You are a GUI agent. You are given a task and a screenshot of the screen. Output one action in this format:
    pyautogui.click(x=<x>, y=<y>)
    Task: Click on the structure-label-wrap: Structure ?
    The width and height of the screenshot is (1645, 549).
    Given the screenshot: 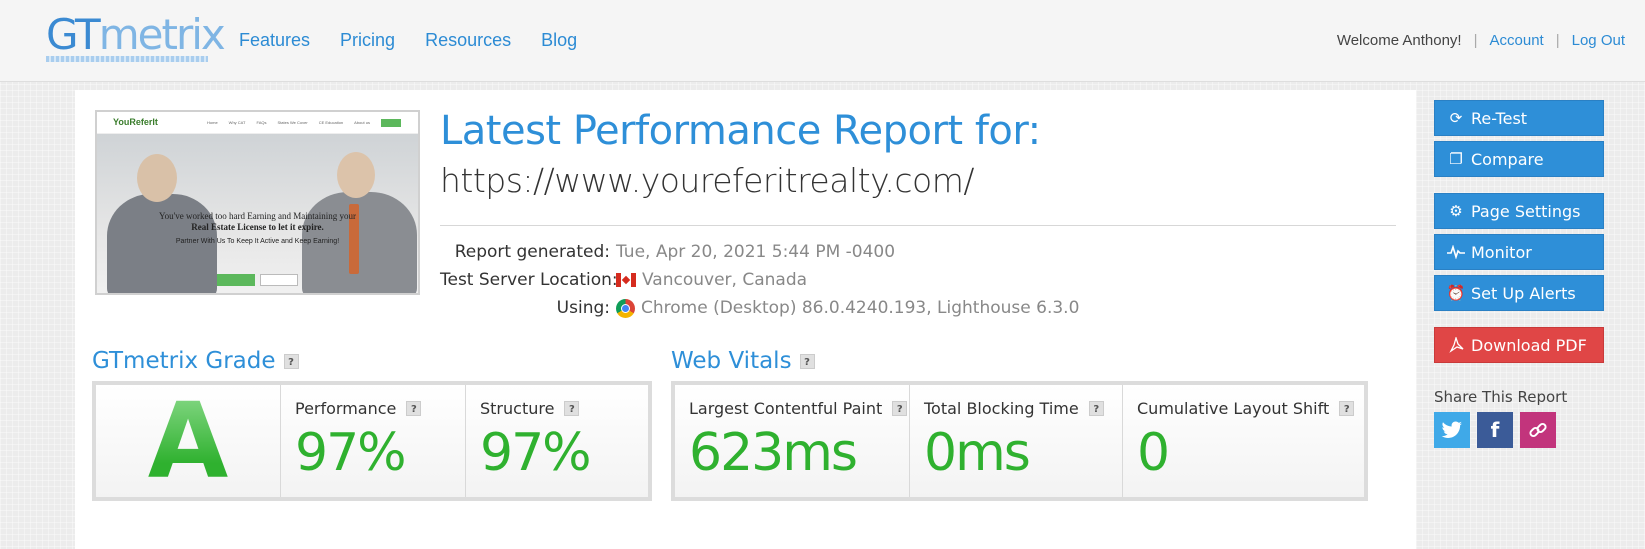 What is the action you would take?
    pyautogui.click(x=530, y=408)
    